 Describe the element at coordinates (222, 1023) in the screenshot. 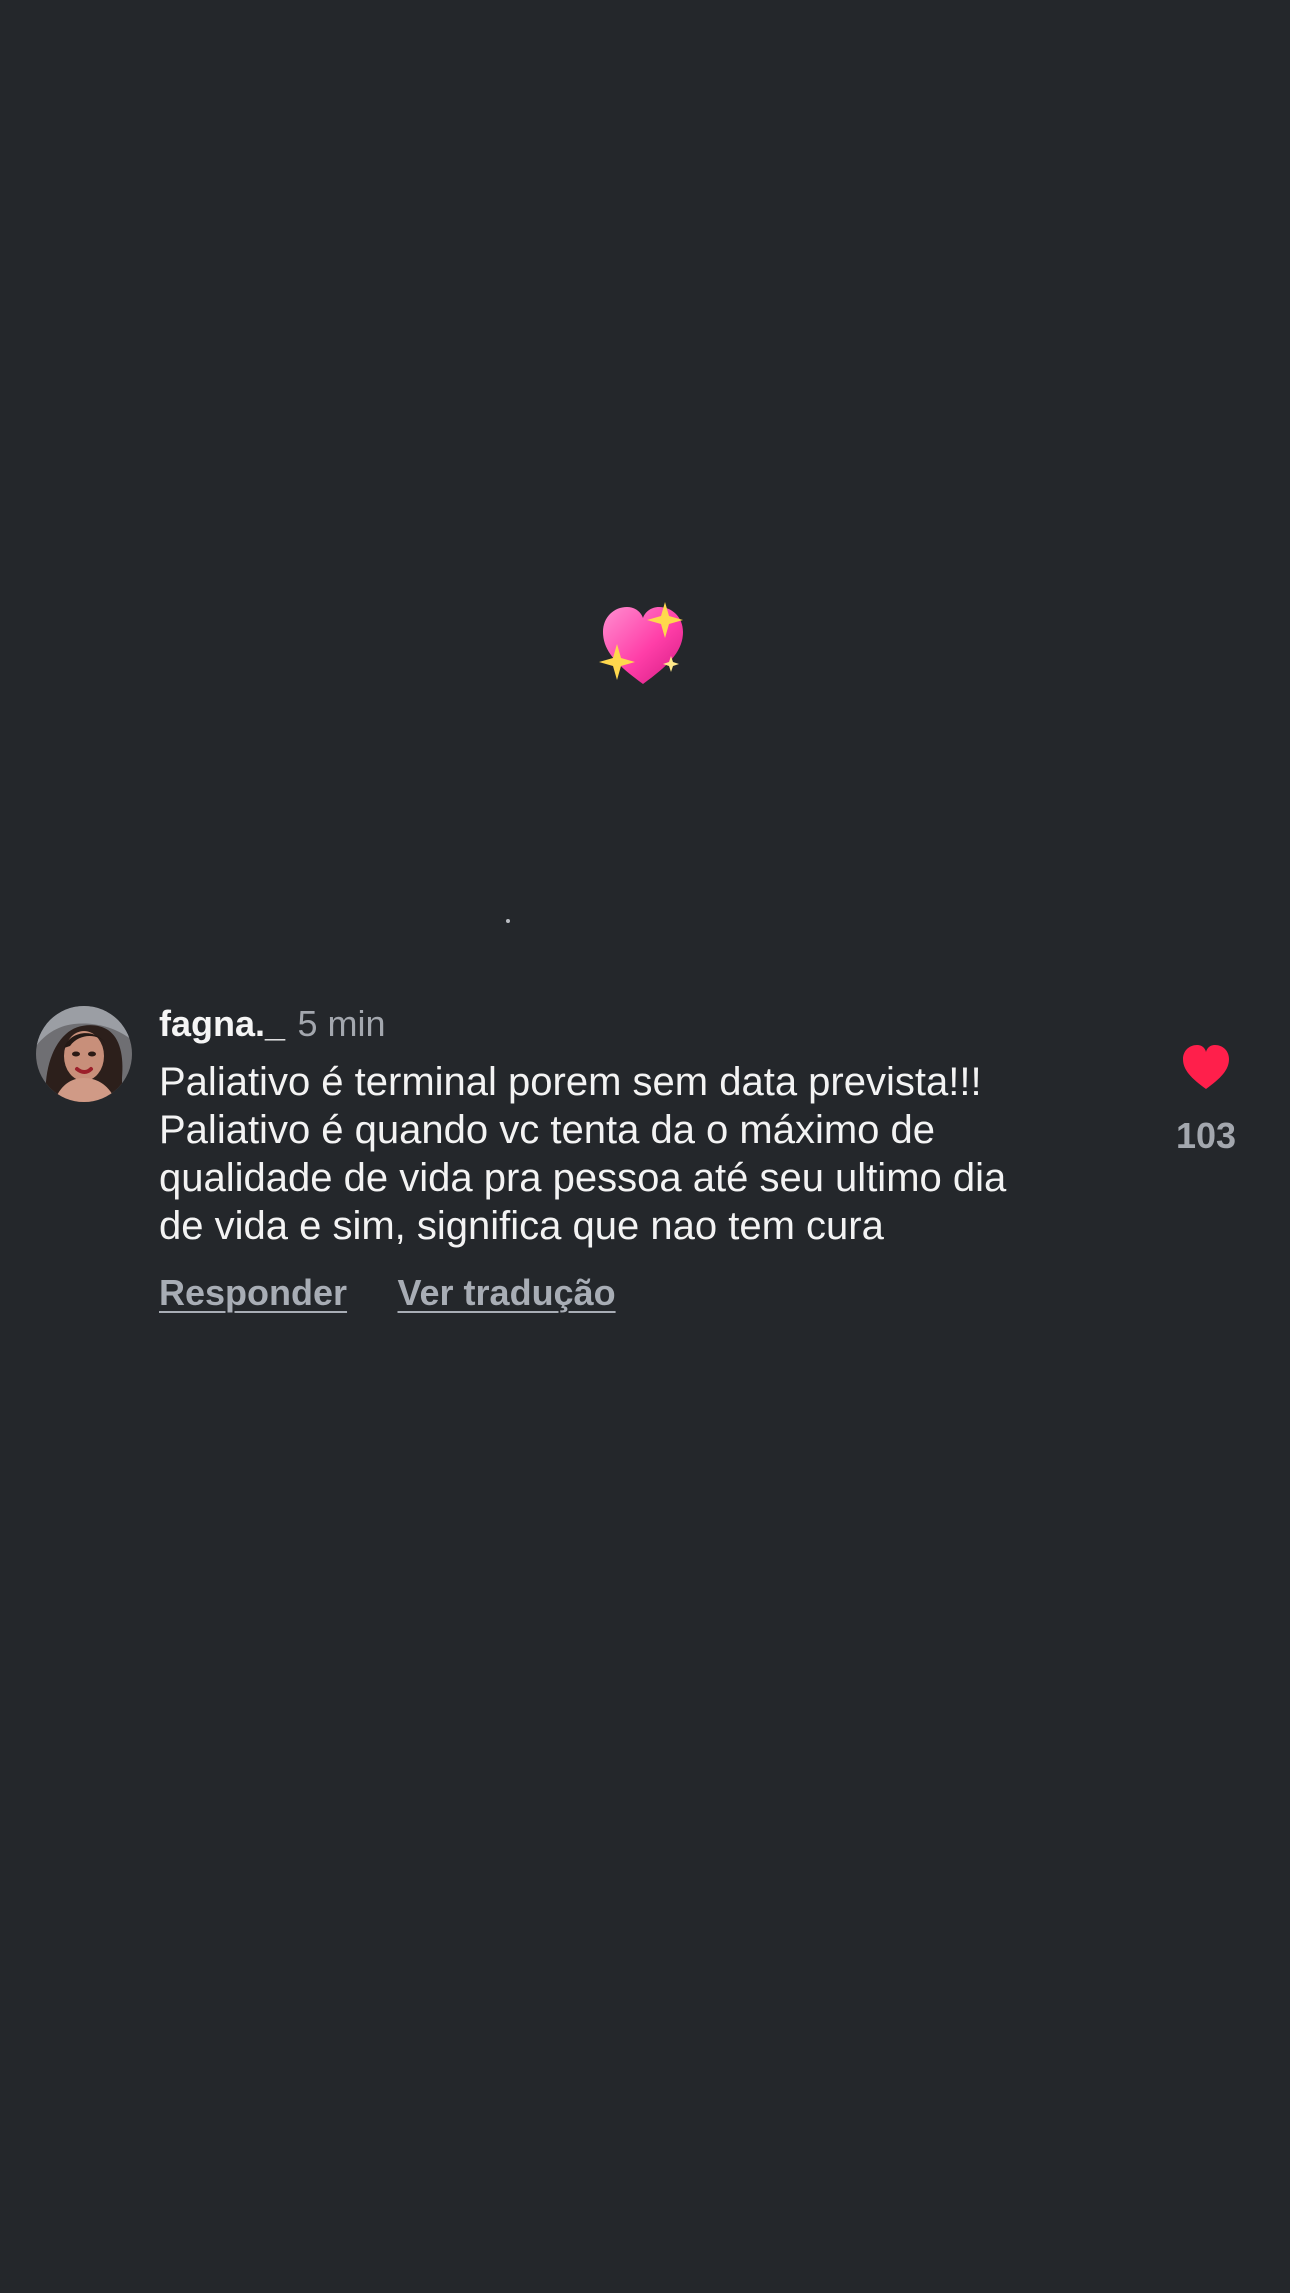

I see `username: fagna._` at that location.